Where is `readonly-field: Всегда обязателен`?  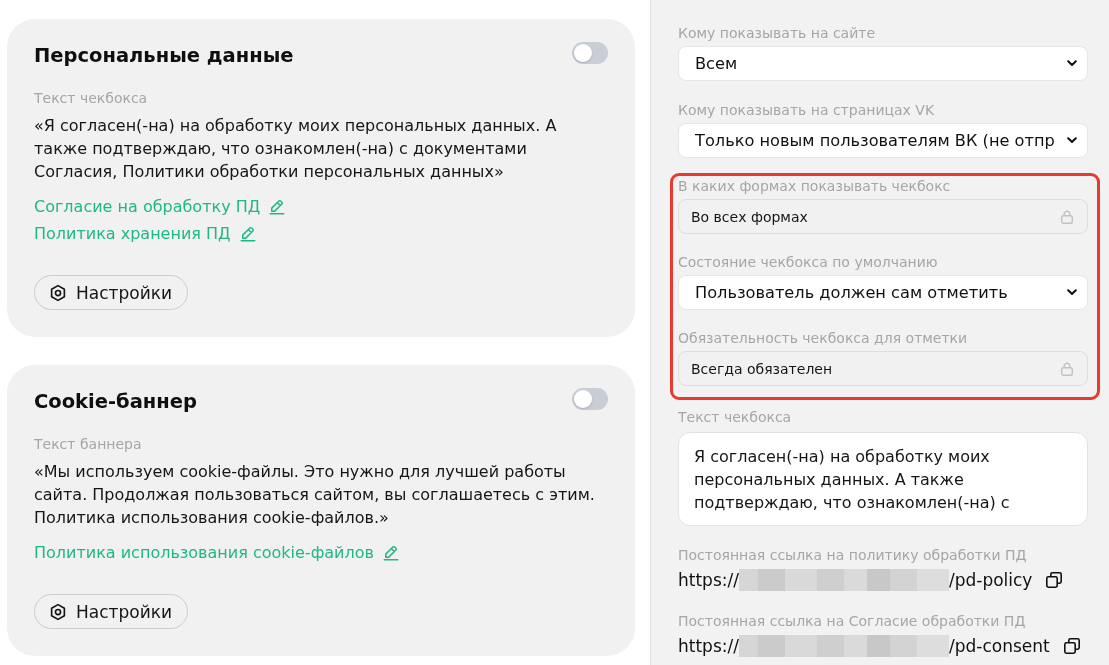 readonly-field: Всегда обязателен is located at coordinates (883, 368).